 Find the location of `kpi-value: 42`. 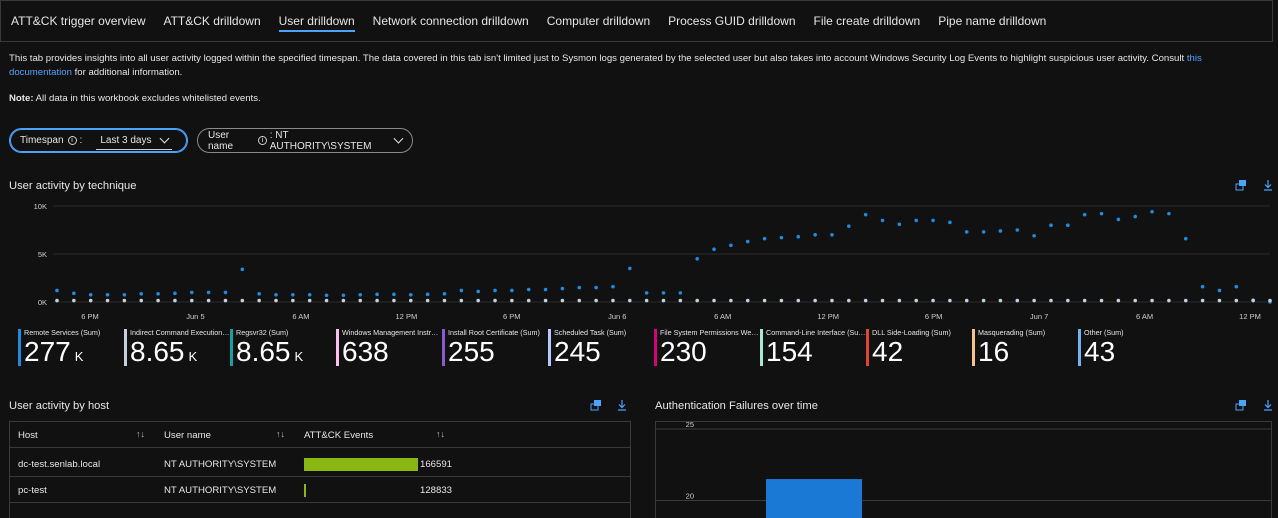

kpi-value: 42 is located at coordinates (888, 351).